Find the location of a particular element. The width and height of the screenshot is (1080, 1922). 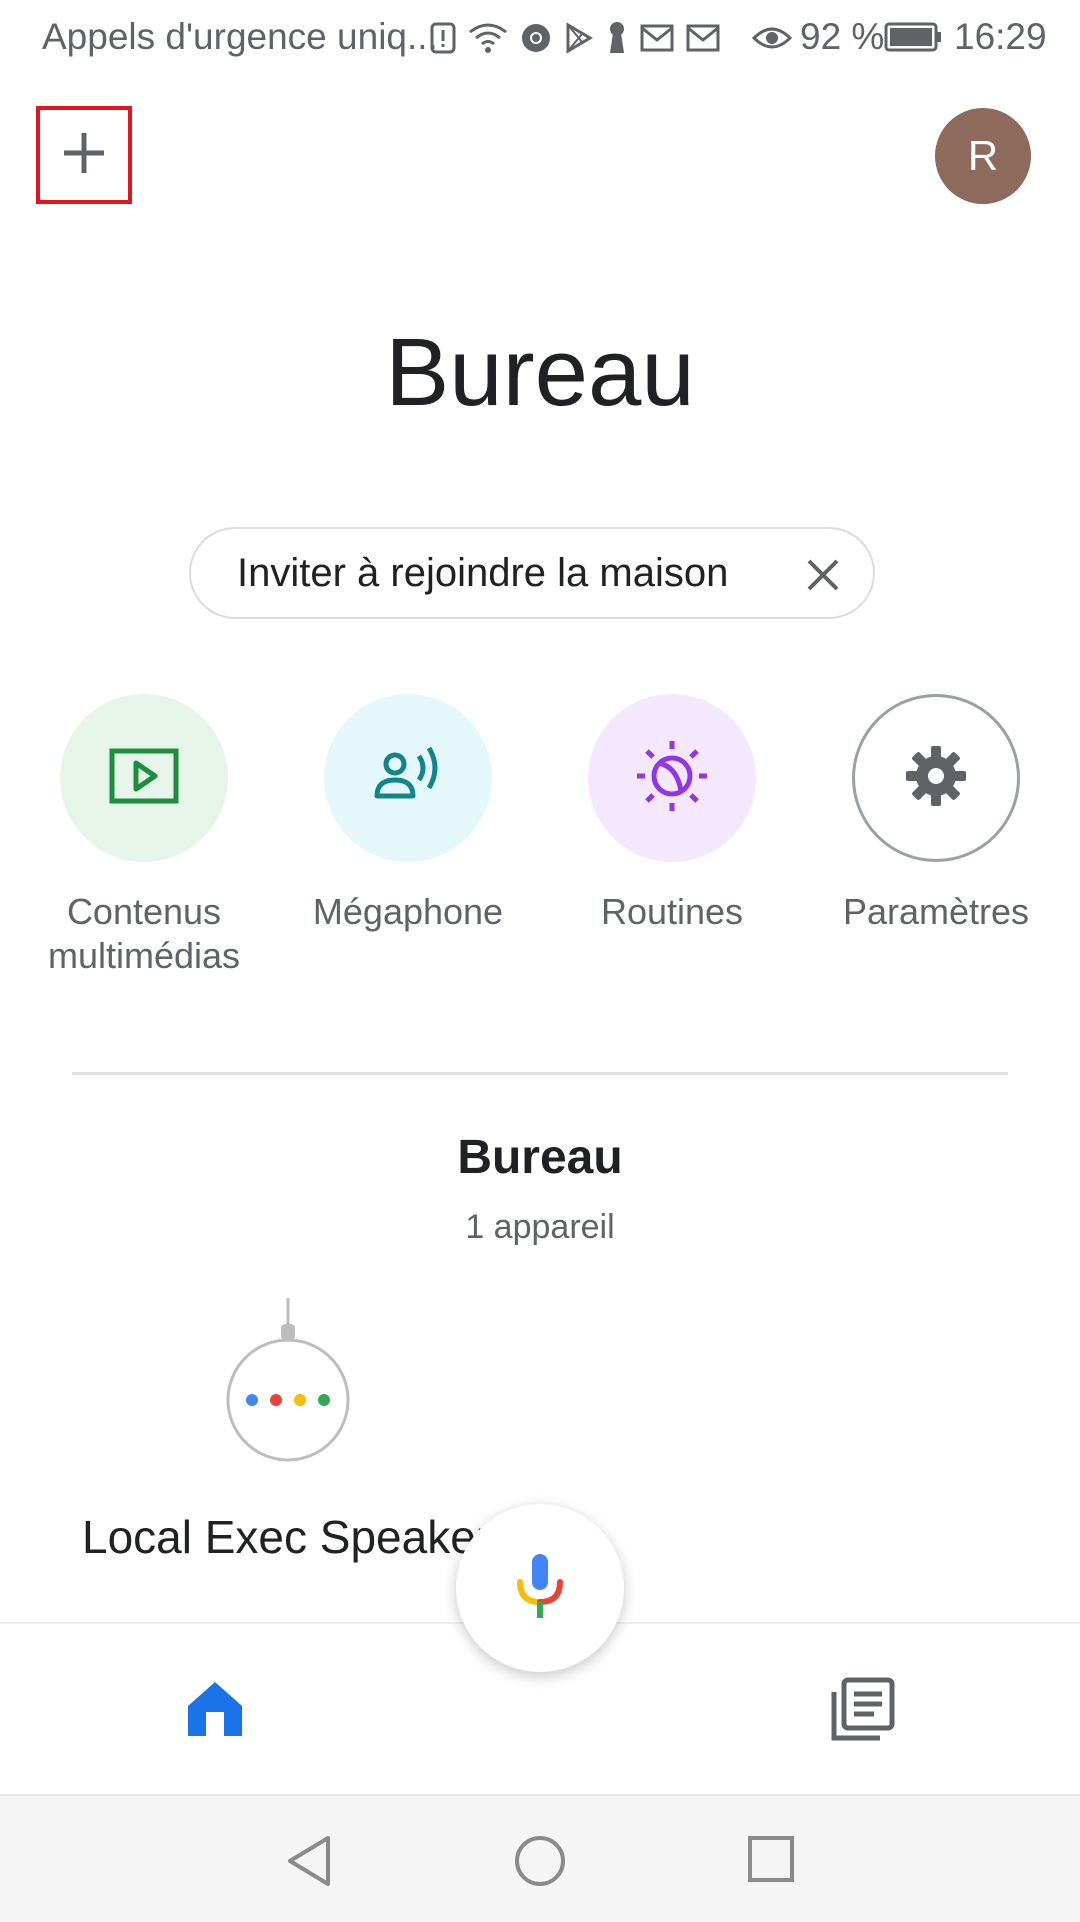

action-settings-label: Paramètres is located at coordinates (936, 911).